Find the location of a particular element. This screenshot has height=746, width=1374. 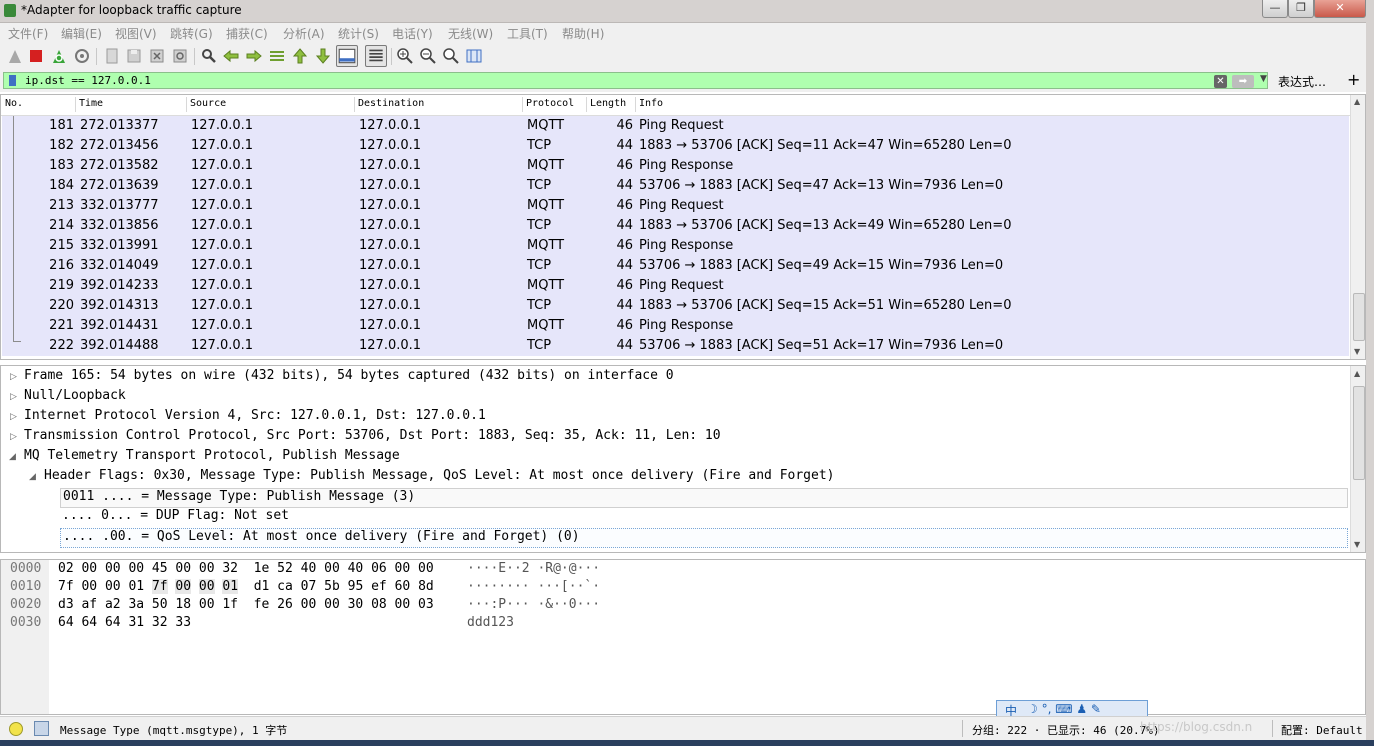

byte-ascii-row: ········ ···[··`· is located at coordinates (533, 586).